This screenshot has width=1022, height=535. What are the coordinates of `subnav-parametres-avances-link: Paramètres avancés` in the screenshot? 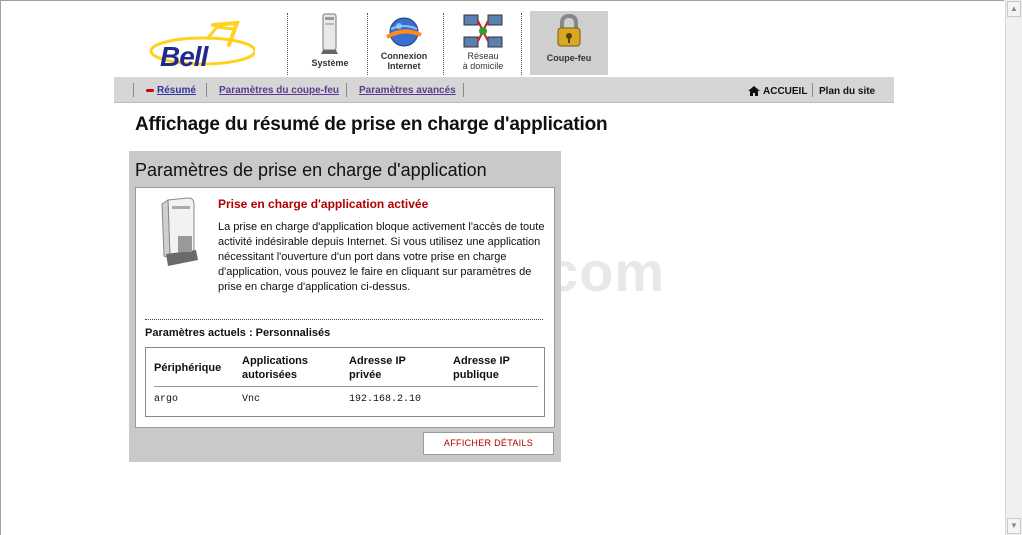 It's located at (407, 90).